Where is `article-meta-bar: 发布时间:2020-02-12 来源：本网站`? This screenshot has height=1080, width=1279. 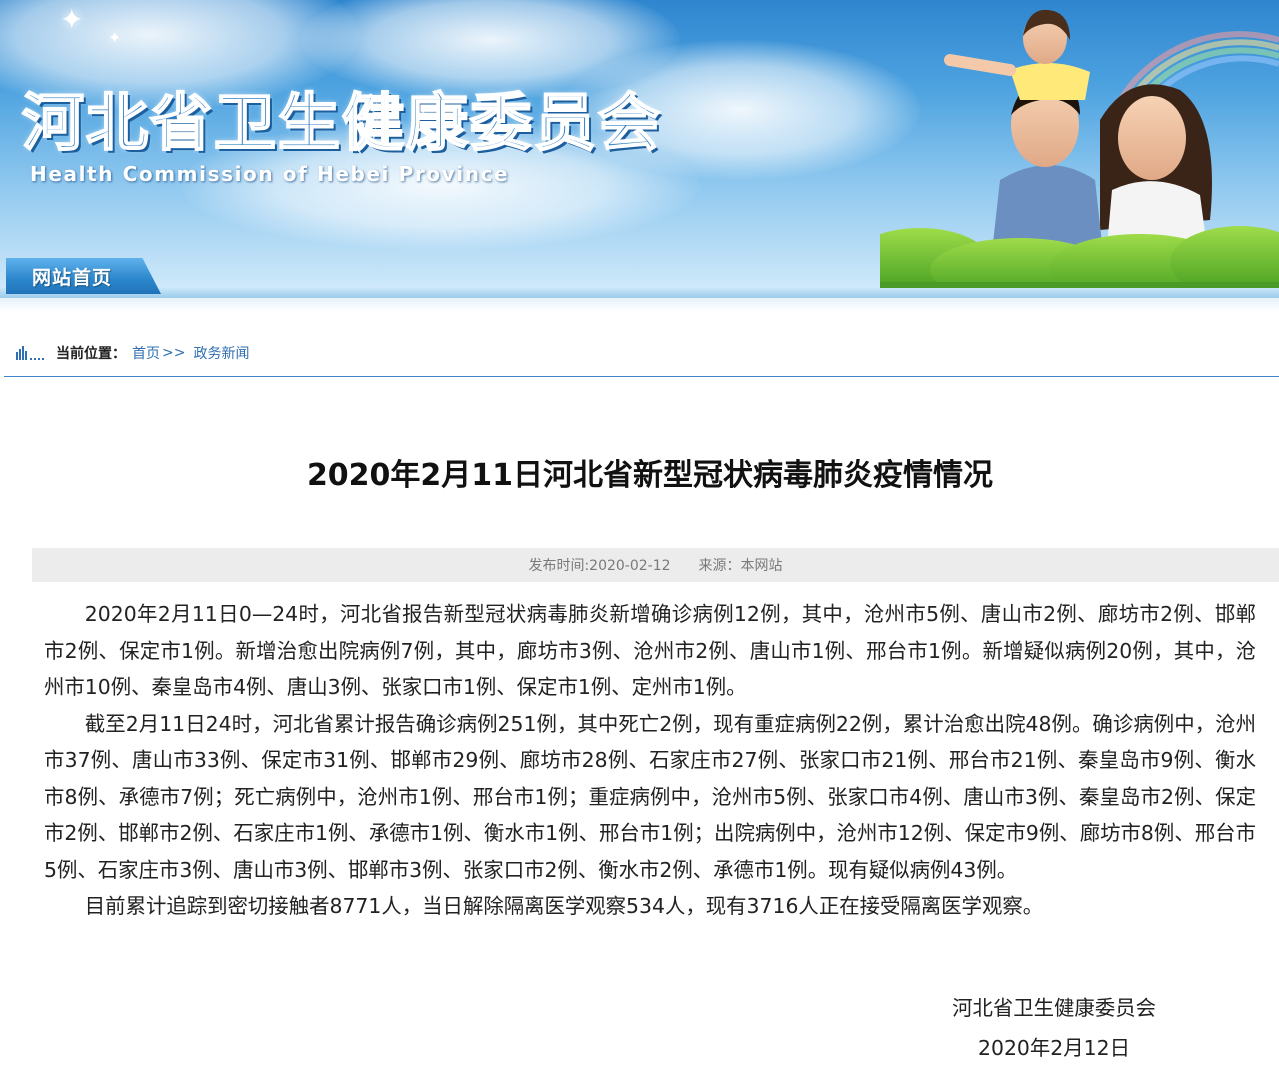
article-meta-bar: 发布时间:2020-02-12 来源：本网站 is located at coordinates (655, 565).